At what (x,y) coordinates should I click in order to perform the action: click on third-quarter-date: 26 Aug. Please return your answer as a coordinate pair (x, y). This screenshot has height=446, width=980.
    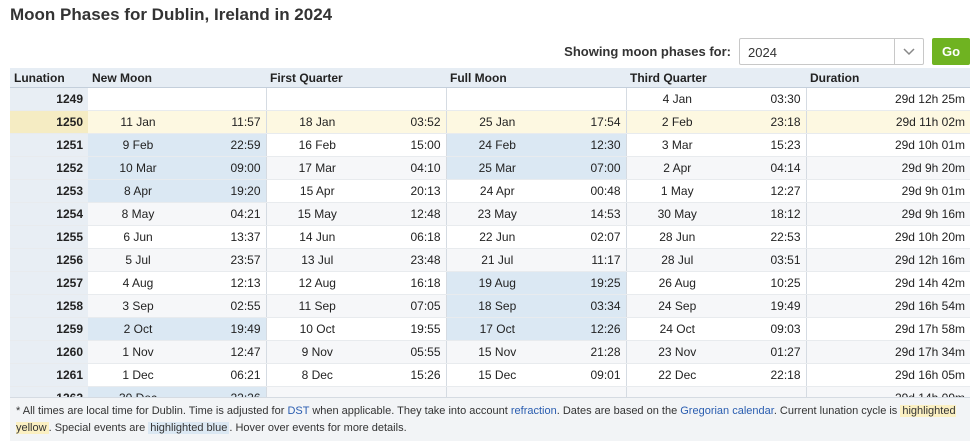
    Looking at the image, I should click on (676, 283).